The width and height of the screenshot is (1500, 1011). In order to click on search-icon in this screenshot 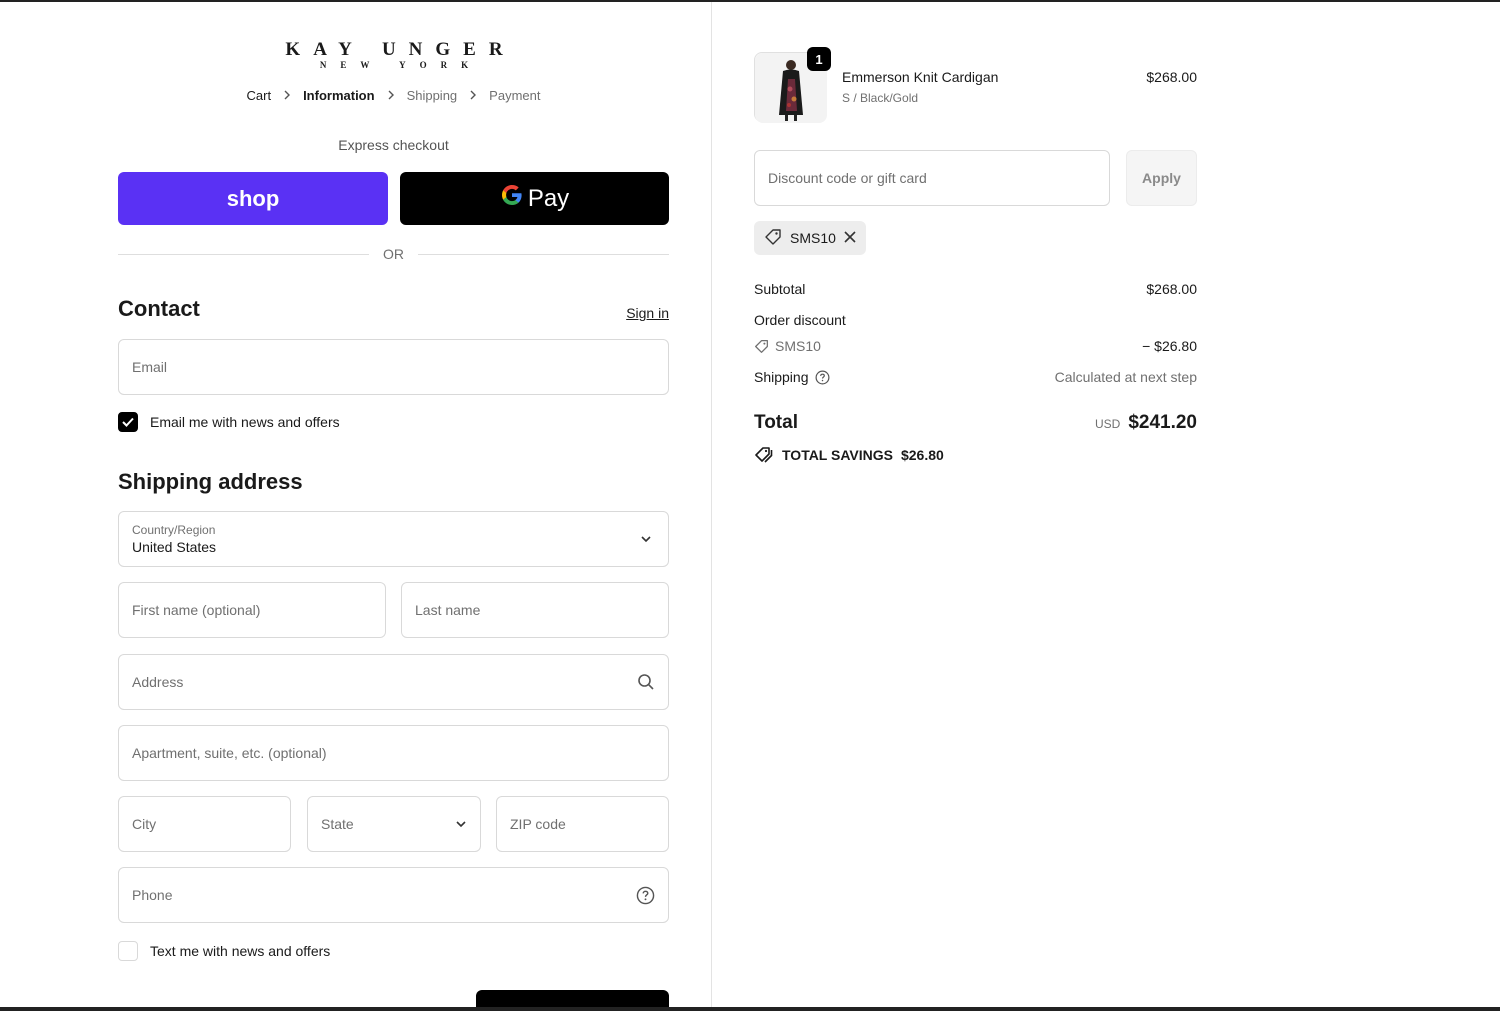, I will do `click(646, 682)`.